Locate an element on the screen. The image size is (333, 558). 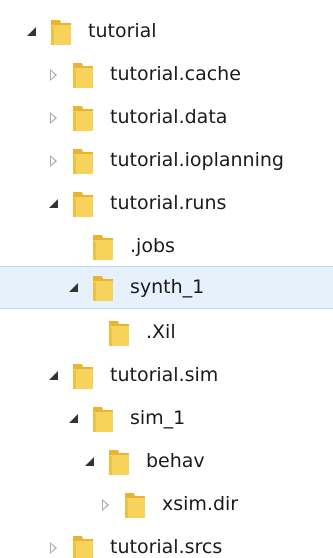
tree-item-behav: behav is located at coordinates (166, 461).